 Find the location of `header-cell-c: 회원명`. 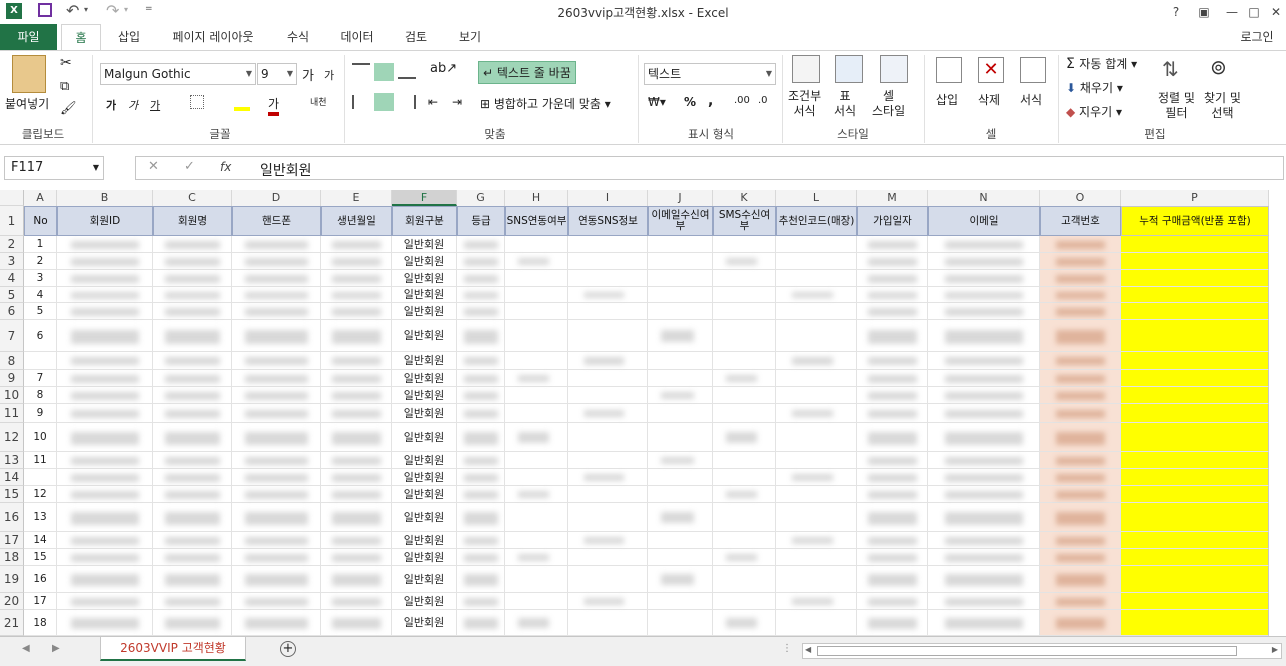

header-cell-c: 회원명 is located at coordinates (192, 221).